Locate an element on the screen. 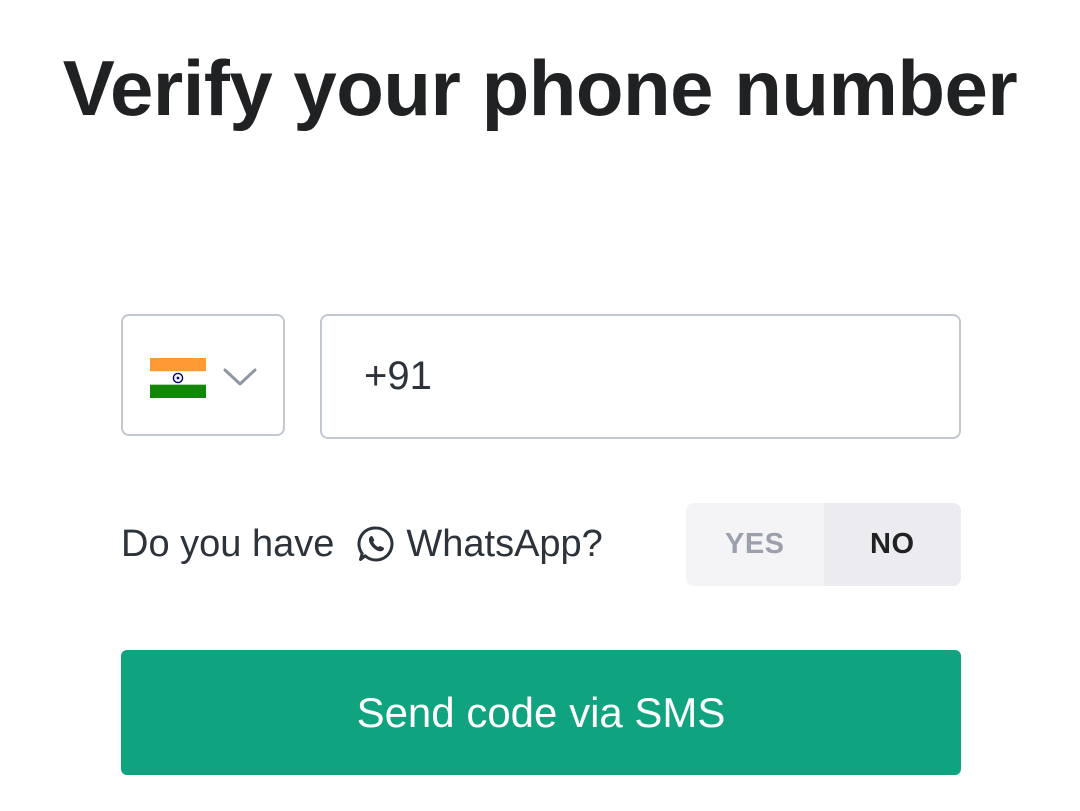 Image resolution: width=1080 pixels, height=811 pixels. whatsapp-question: Do you have WhatsApp? is located at coordinates (362, 544).